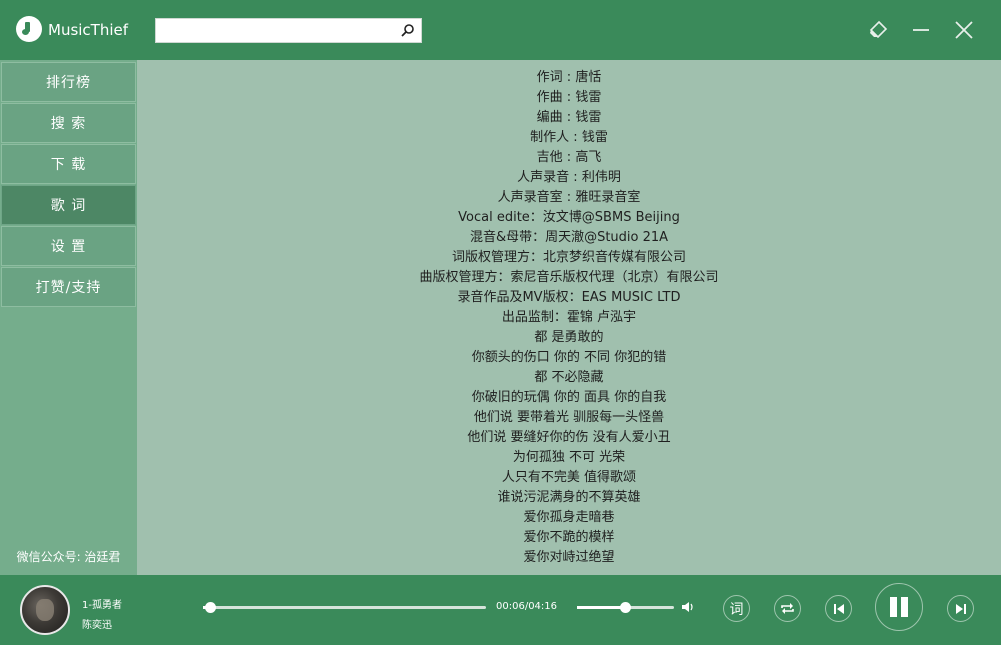 Image resolution: width=1001 pixels, height=645 pixels. I want to click on sidebar-item-support: 打赞/支持, so click(68, 287).